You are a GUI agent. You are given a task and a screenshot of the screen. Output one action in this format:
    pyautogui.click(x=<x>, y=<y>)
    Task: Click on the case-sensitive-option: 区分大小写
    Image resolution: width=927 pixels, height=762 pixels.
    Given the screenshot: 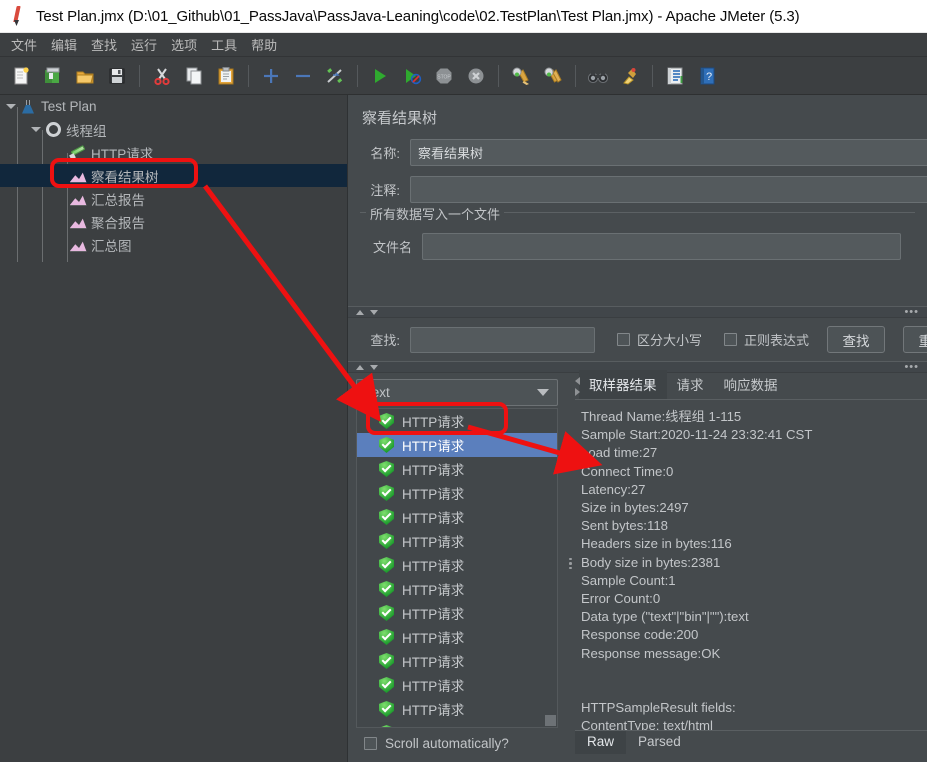 What is the action you would take?
    pyautogui.click(x=659, y=339)
    